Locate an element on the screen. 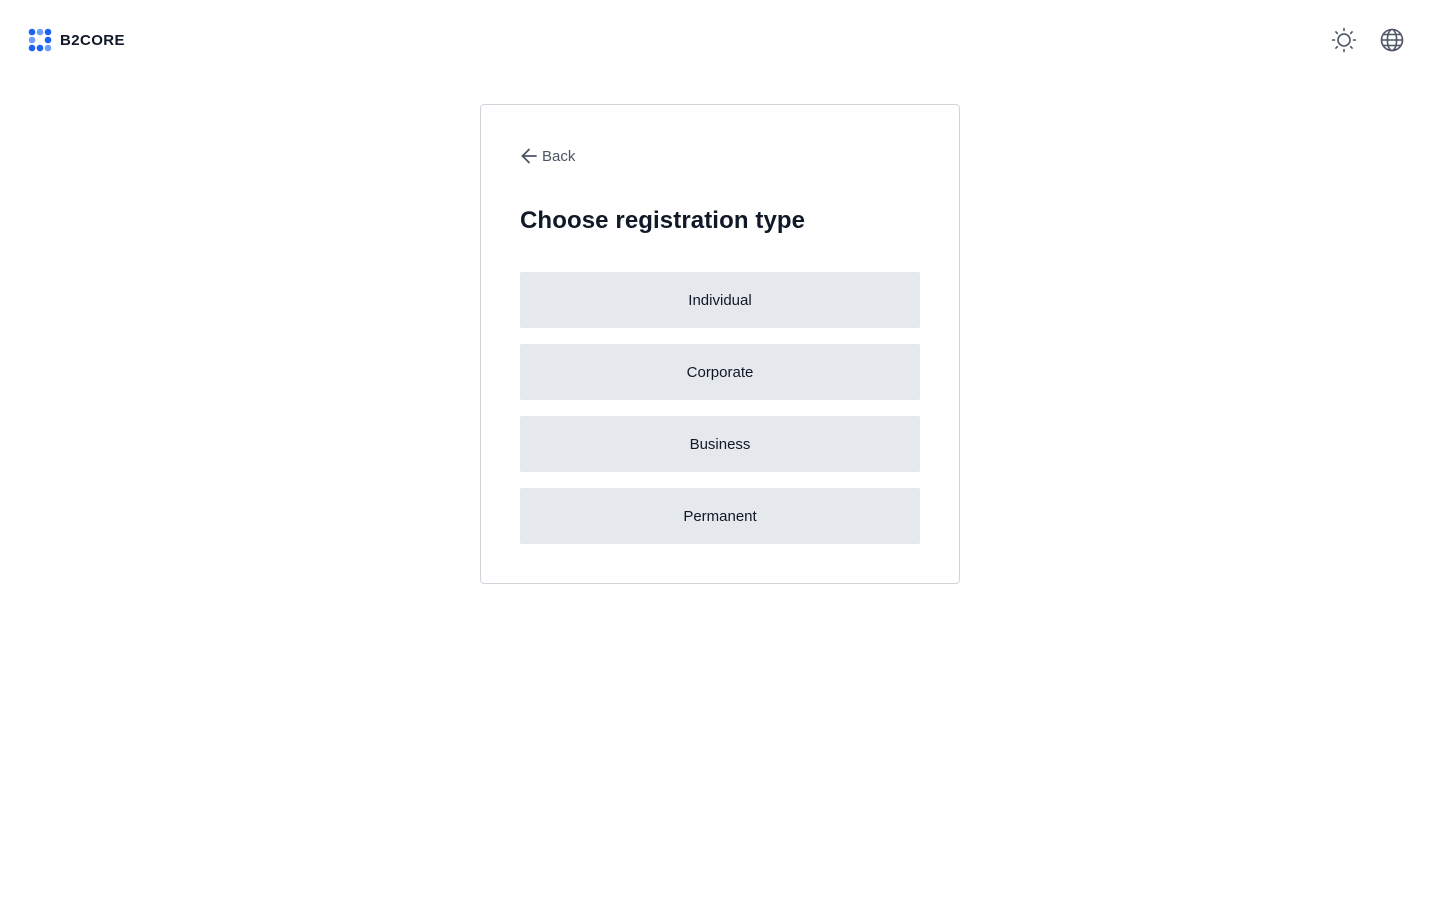 Image resolution: width=1440 pixels, height=900 pixels. b2core-logo-icon is located at coordinates (40, 40).